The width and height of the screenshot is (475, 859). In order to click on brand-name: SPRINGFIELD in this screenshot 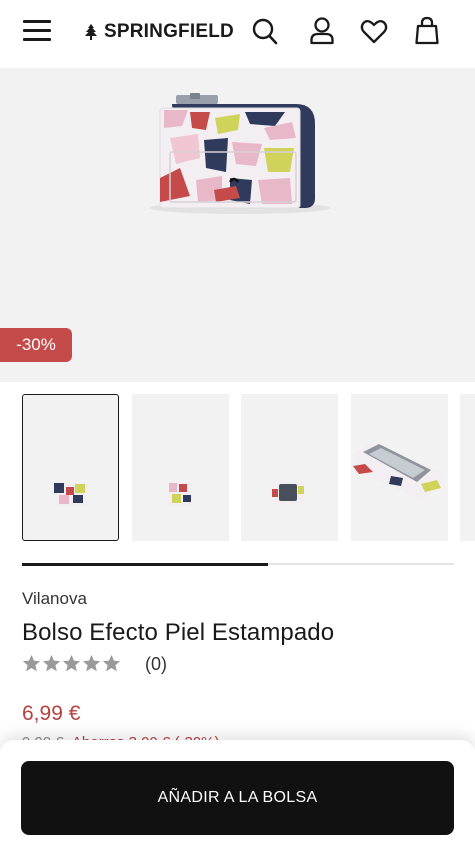, I will do `click(169, 31)`.